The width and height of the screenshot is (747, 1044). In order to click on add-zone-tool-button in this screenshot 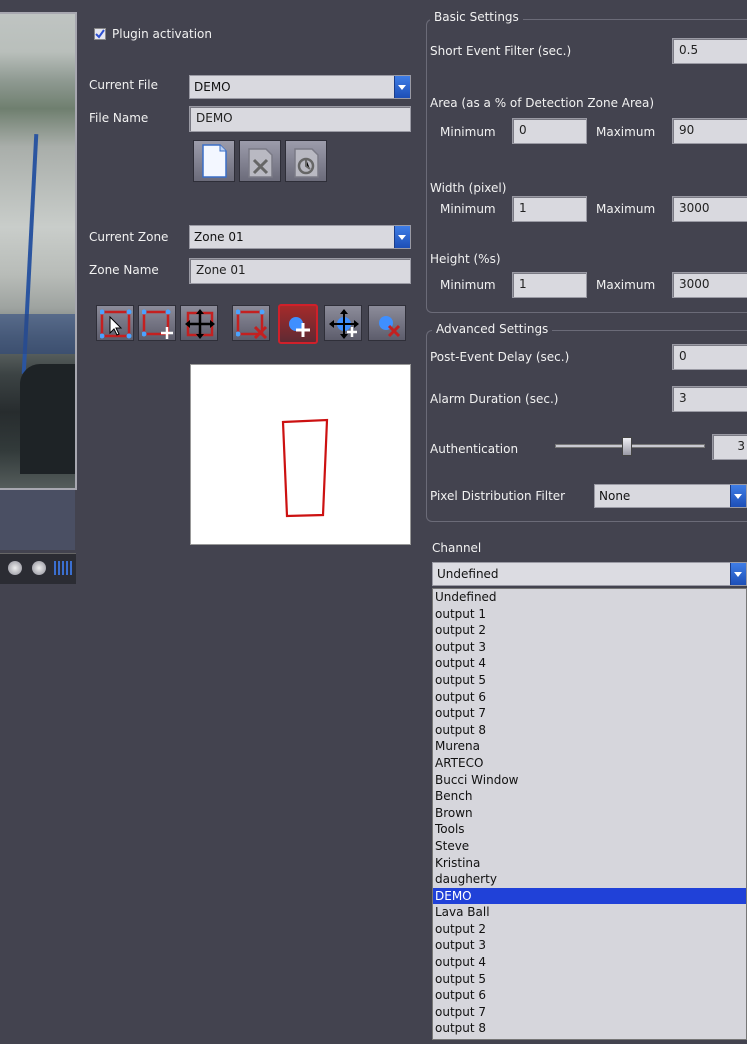, I will do `click(157, 323)`.